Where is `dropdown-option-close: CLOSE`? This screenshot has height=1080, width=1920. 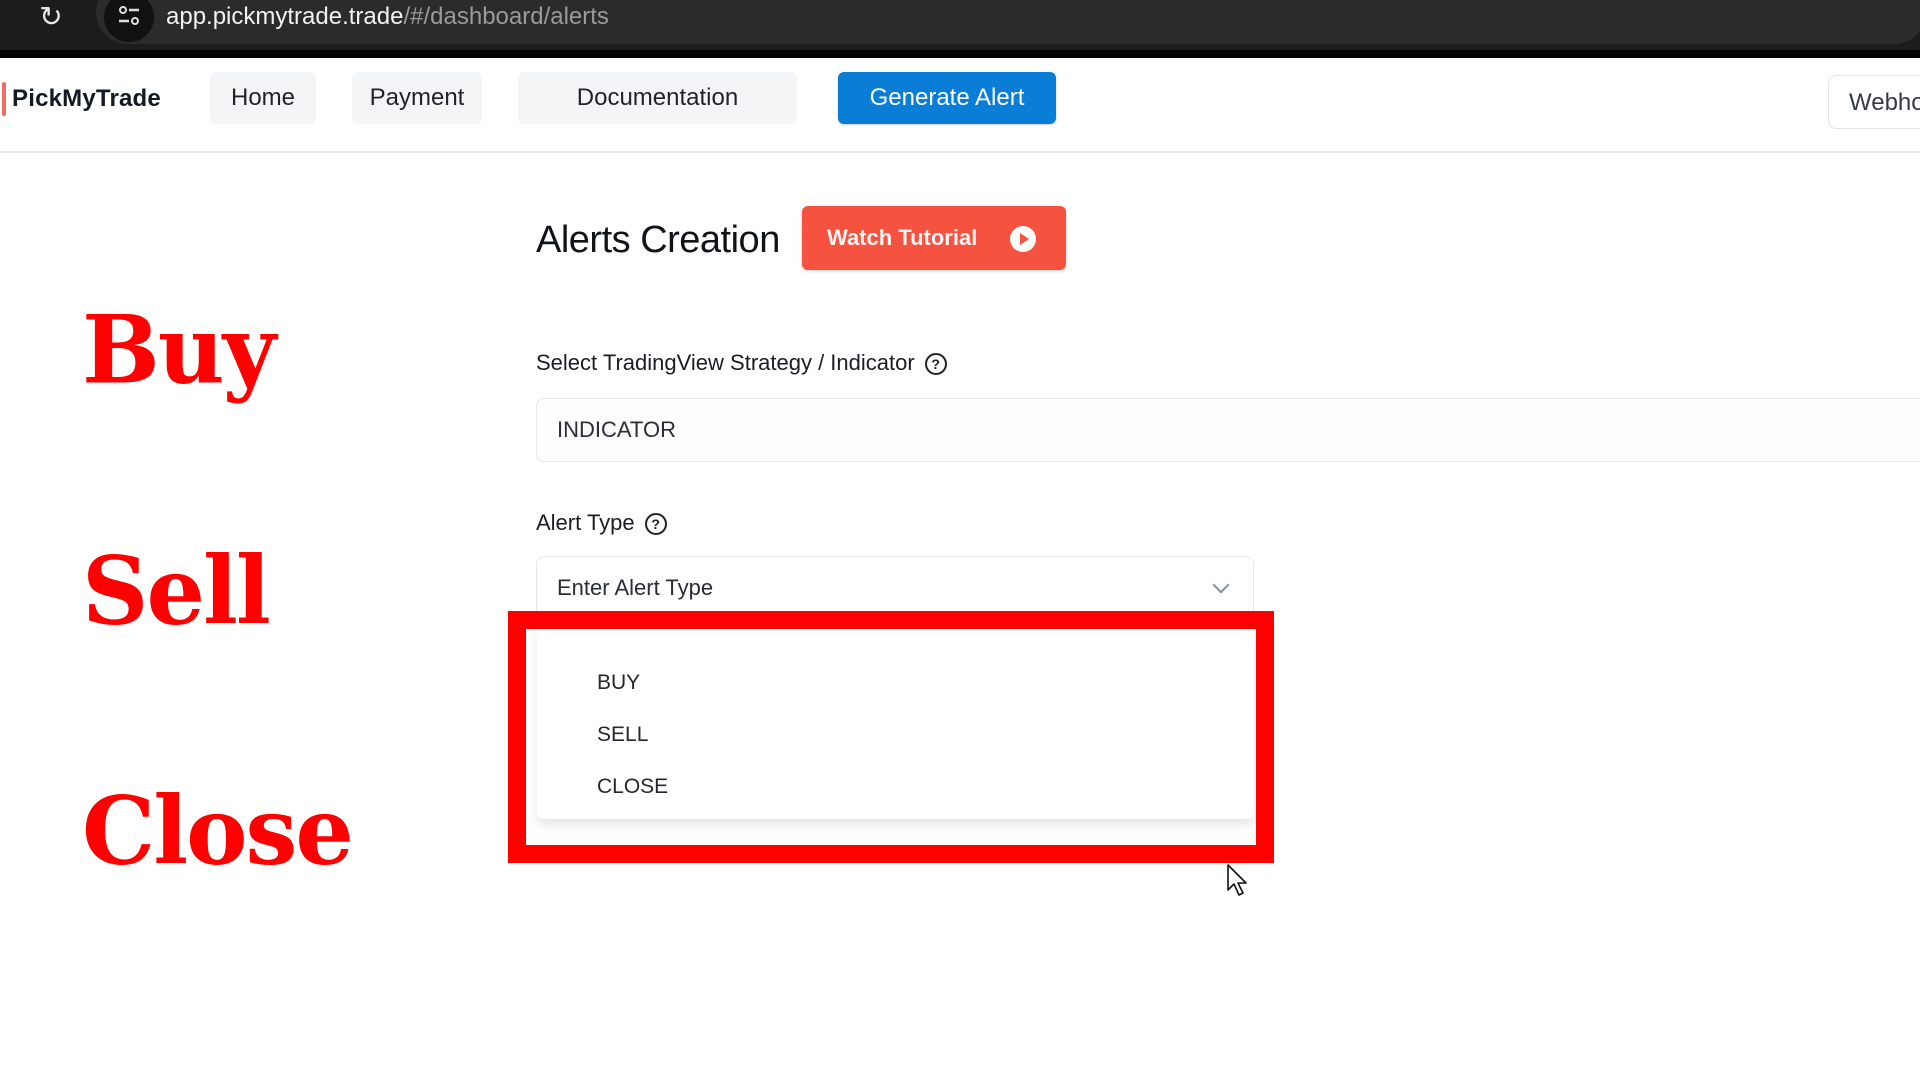
dropdown-option-close: CLOSE is located at coordinates (632, 787).